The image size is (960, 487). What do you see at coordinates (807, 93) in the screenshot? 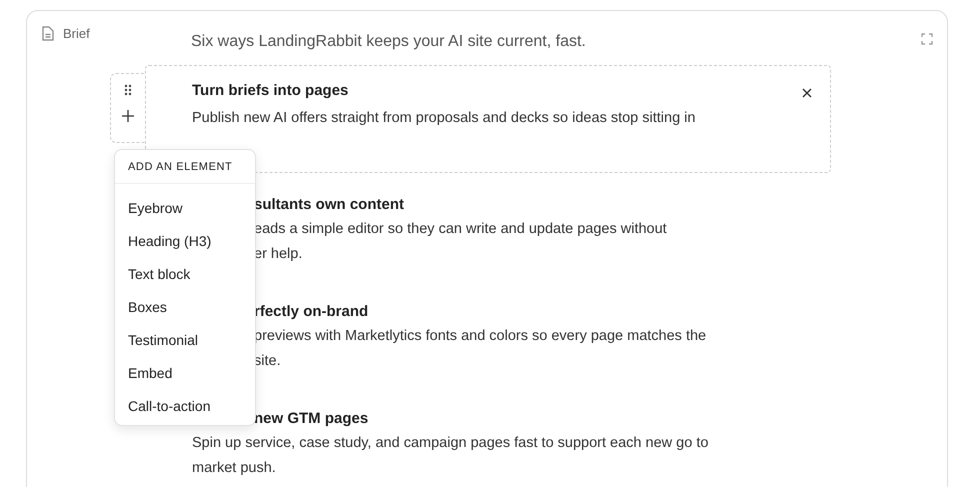
I see `close-button` at bounding box center [807, 93].